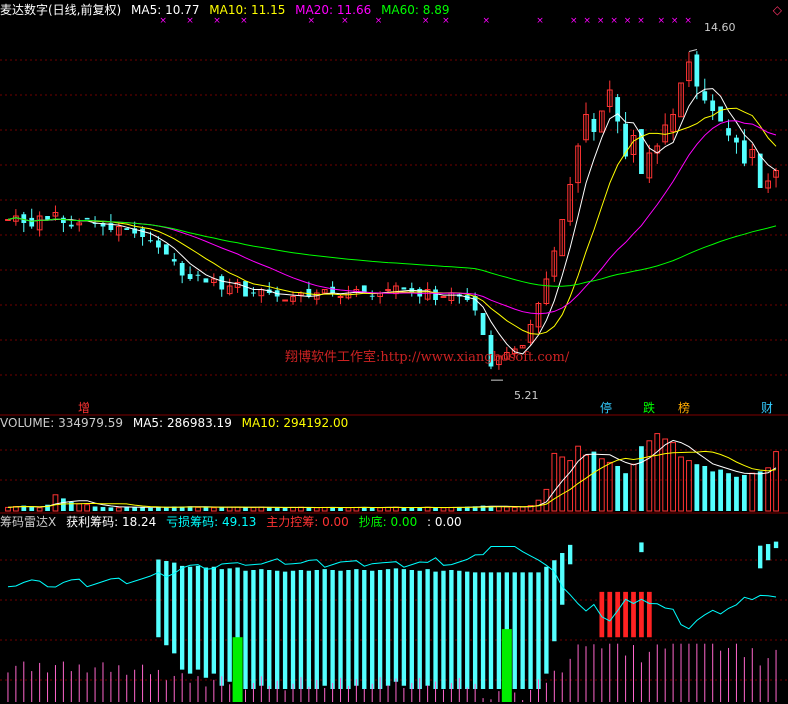  Describe the element at coordinates (767, 408) in the screenshot. I see `marker-cai: 财` at that location.